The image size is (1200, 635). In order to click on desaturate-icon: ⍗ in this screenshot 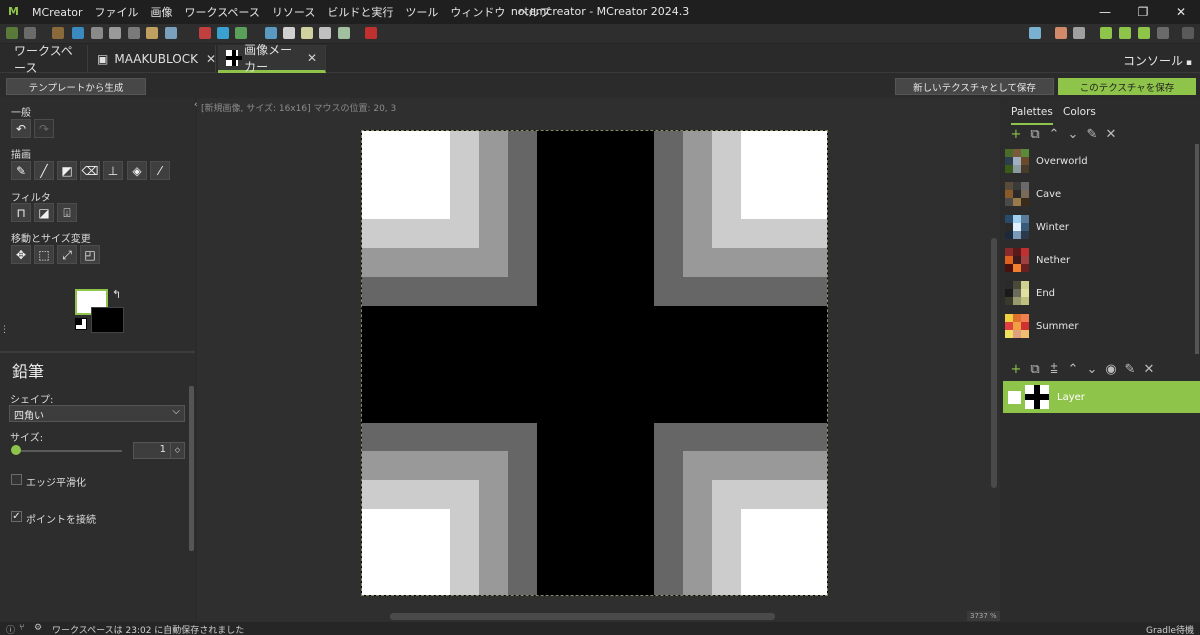, I will do `click(67, 212)`.